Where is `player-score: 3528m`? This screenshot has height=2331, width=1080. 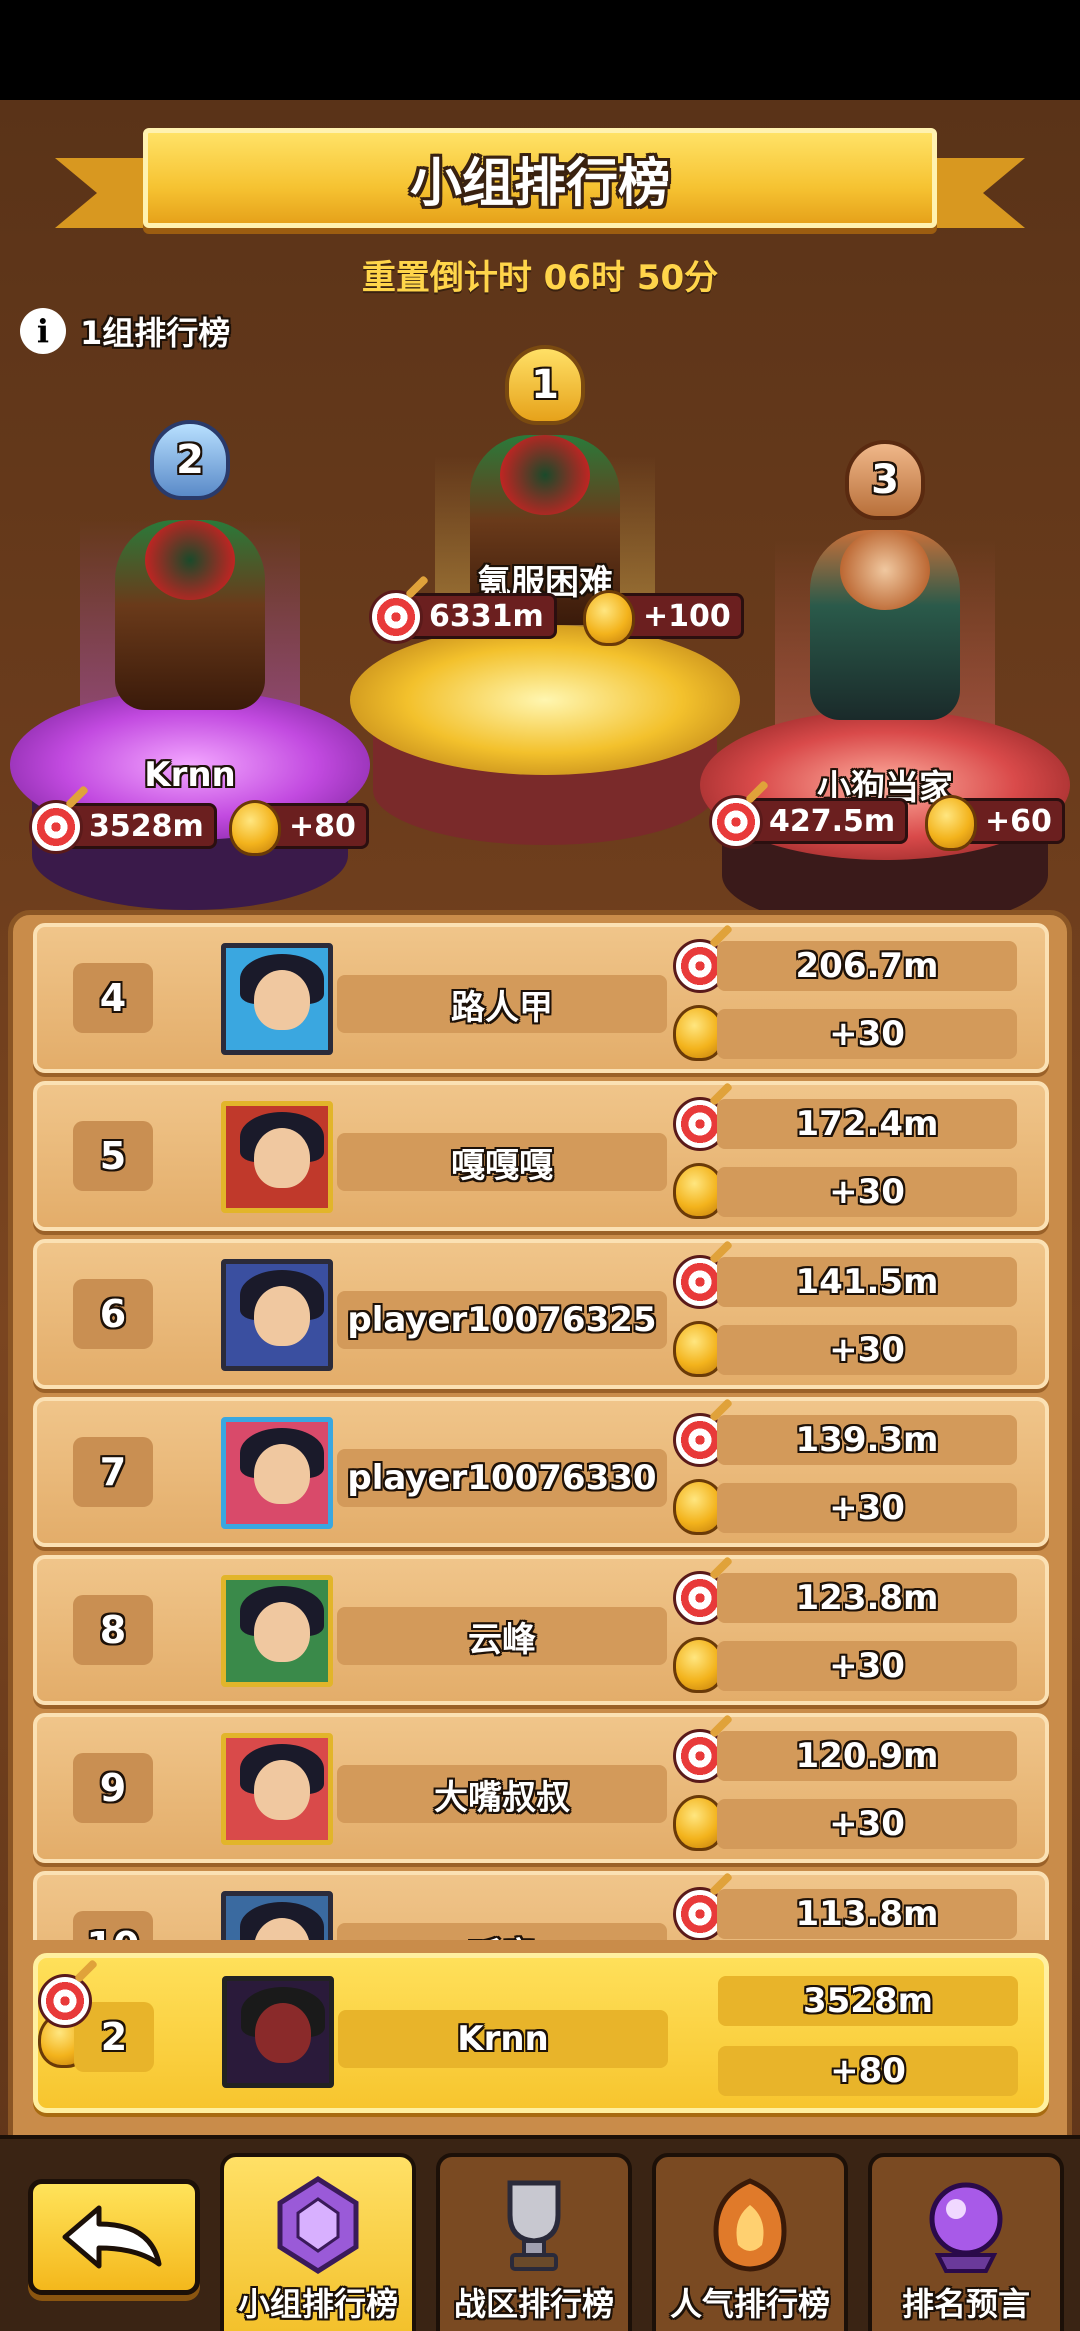
player-score: 3528m is located at coordinates (868, 2001).